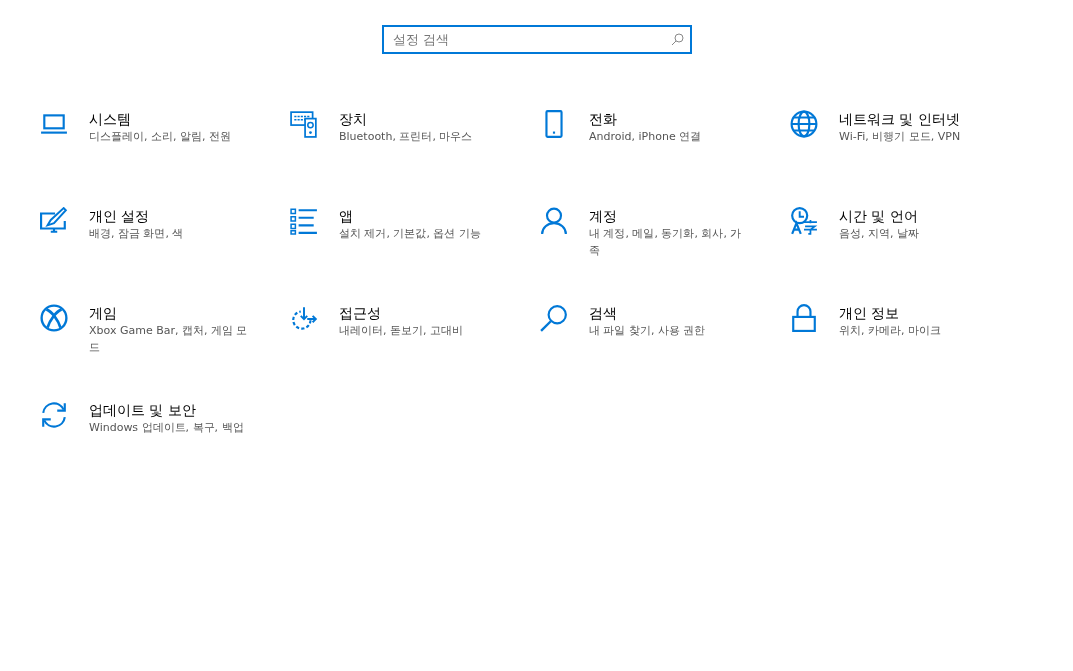  Describe the element at coordinates (804, 221) in the screenshot. I see `clock-letters-icon` at that location.